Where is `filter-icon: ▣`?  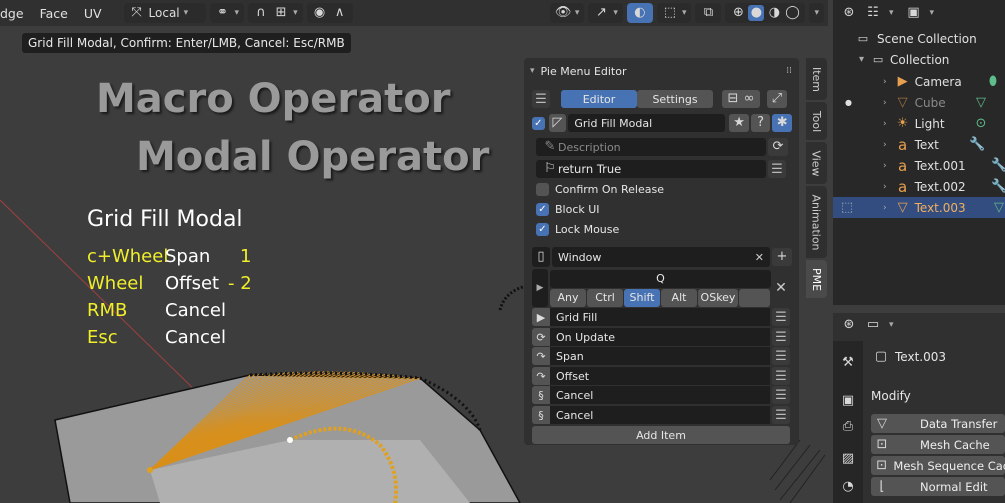 filter-icon: ▣ is located at coordinates (914, 13).